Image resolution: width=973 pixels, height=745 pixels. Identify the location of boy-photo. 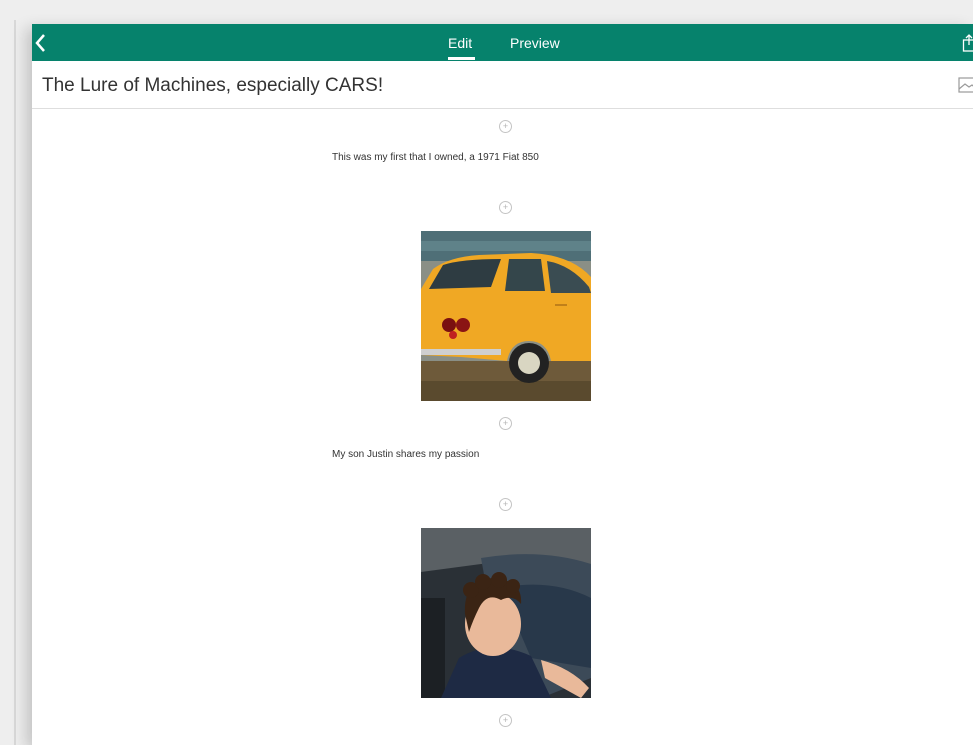
(506, 613).